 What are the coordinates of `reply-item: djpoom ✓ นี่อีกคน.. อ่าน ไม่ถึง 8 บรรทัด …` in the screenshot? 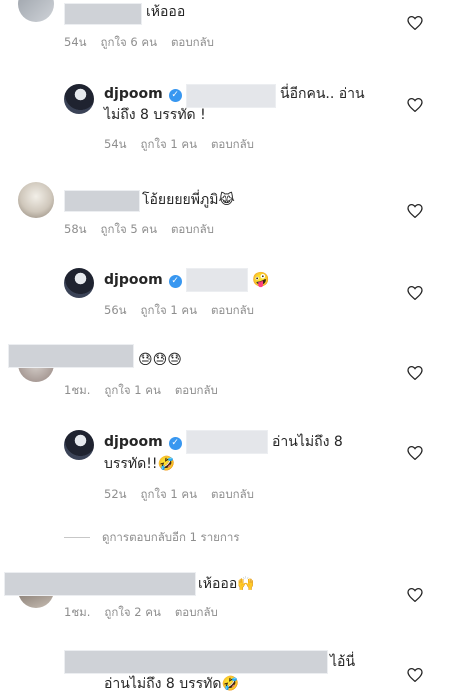 It's located at (224, 120).